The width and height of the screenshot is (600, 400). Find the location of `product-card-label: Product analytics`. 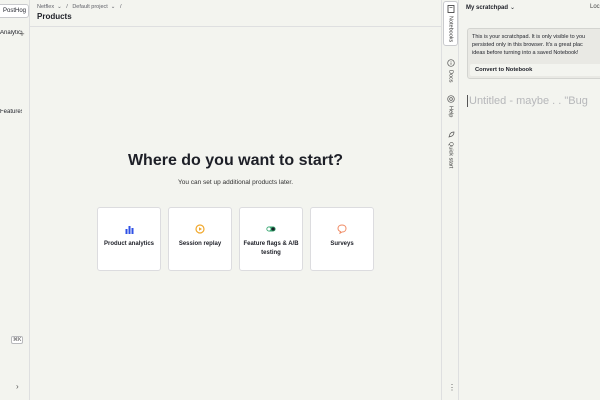

product-card-label: Product analytics is located at coordinates (128, 244).